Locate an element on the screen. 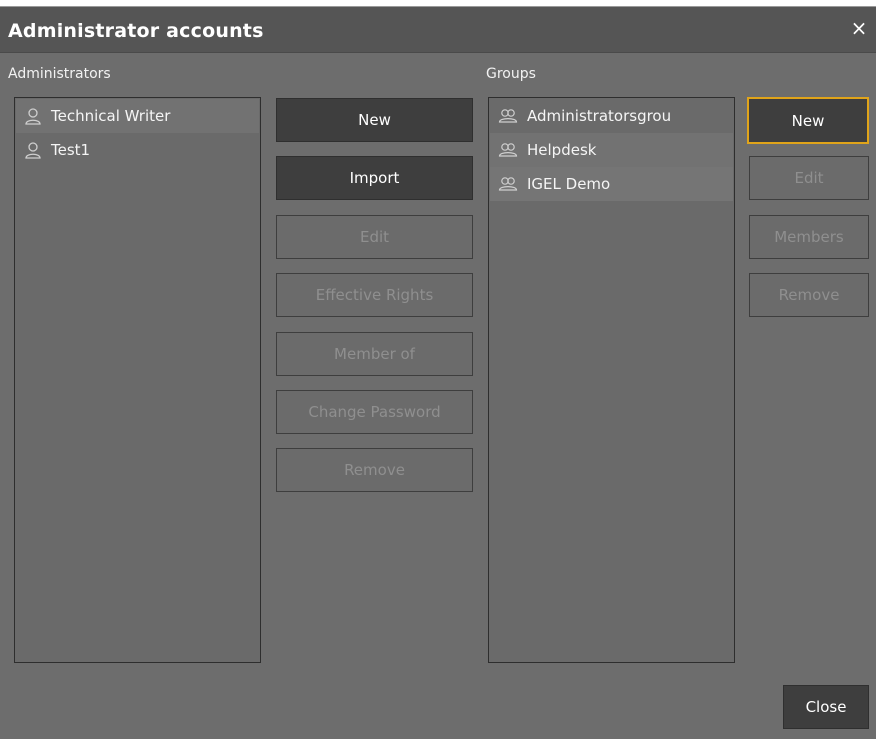 The height and width of the screenshot is (739, 876). list-item-label: Test1 is located at coordinates (71, 150).